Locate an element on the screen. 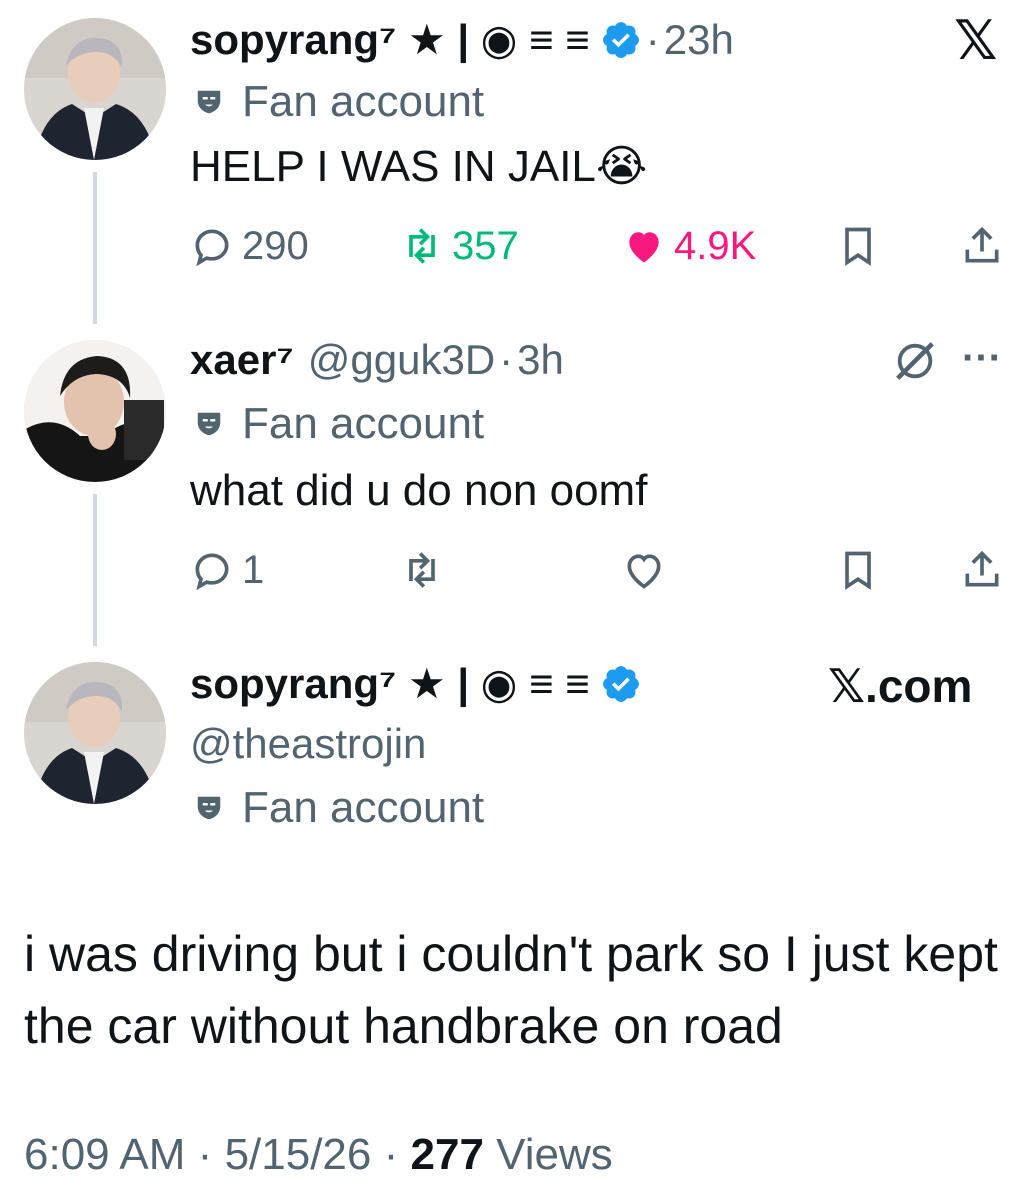  post-time: 6:09 AM is located at coordinates (104, 1154).